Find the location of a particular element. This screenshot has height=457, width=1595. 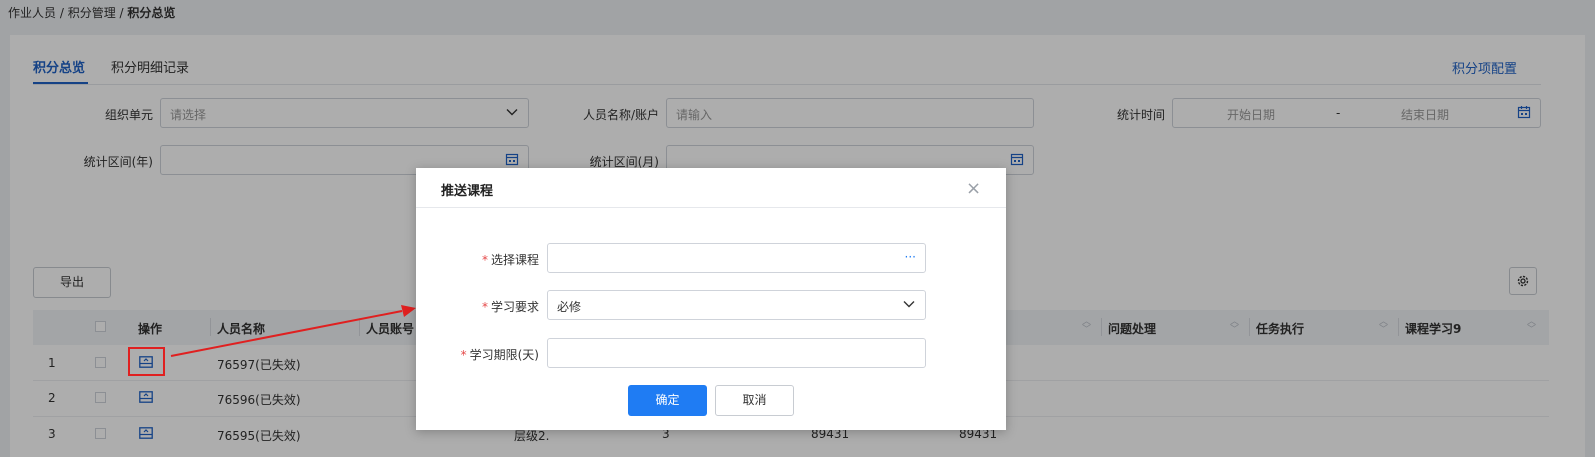

select-course-input: ··· is located at coordinates (736, 258).